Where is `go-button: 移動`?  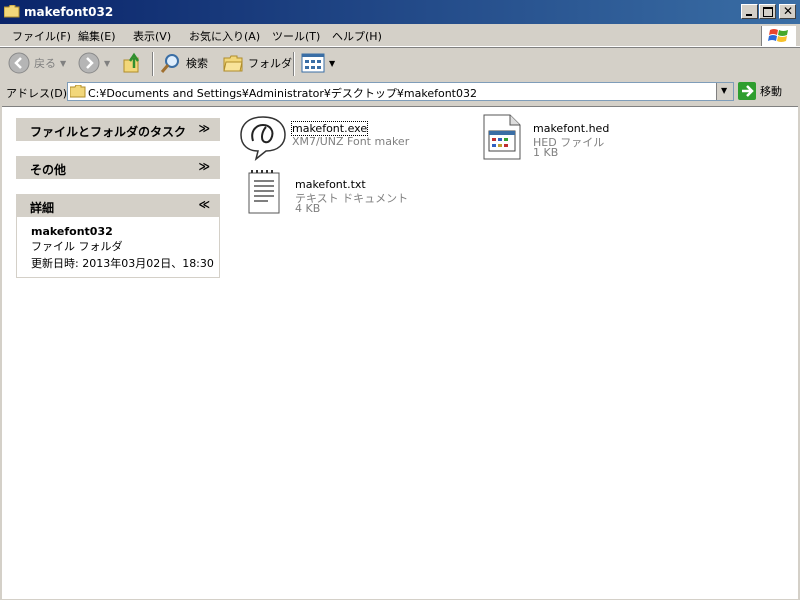
go-button: 移動 is located at coordinates (760, 91).